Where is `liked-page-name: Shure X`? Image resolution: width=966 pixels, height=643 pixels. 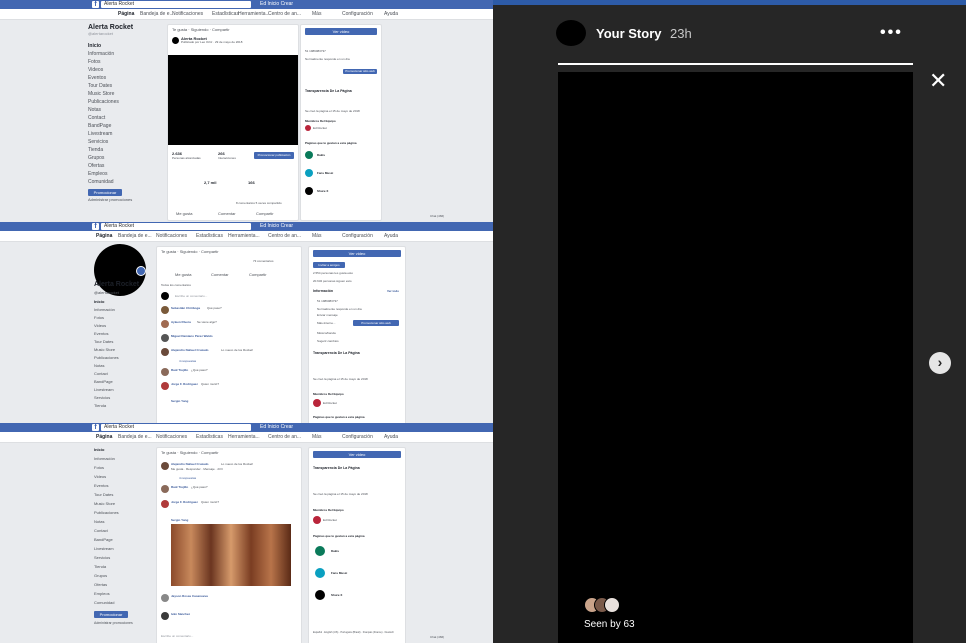
liked-page-name: Shure X is located at coordinates (322, 191).